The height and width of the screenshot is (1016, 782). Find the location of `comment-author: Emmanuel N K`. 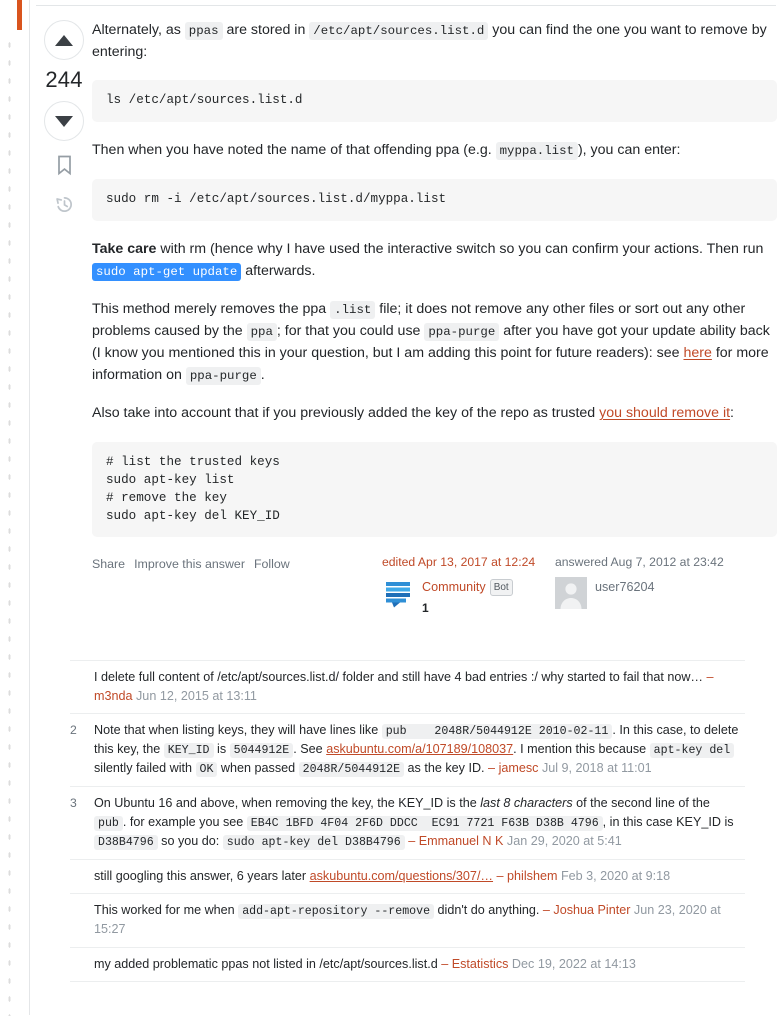

comment-author: Emmanuel N K is located at coordinates (461, 841).